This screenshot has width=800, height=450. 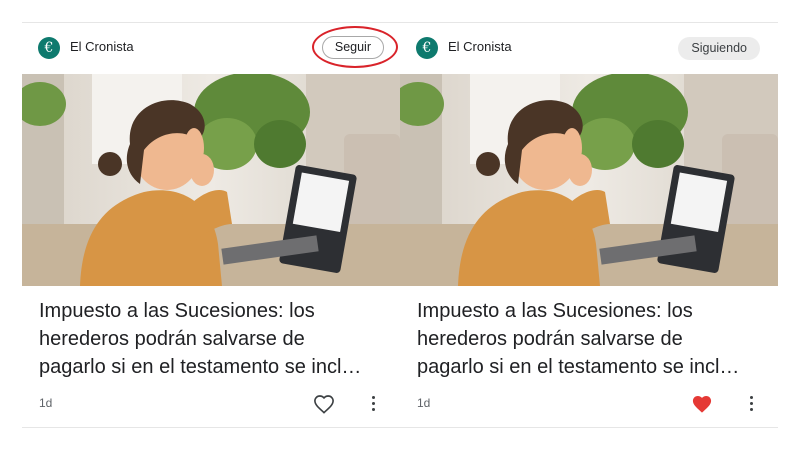 I want to click on follow-button: Seguir, so click(x=352, y=47).